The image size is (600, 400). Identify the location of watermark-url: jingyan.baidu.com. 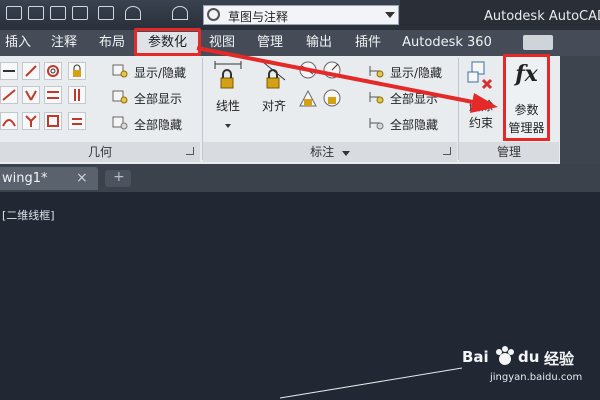
(536, 377).